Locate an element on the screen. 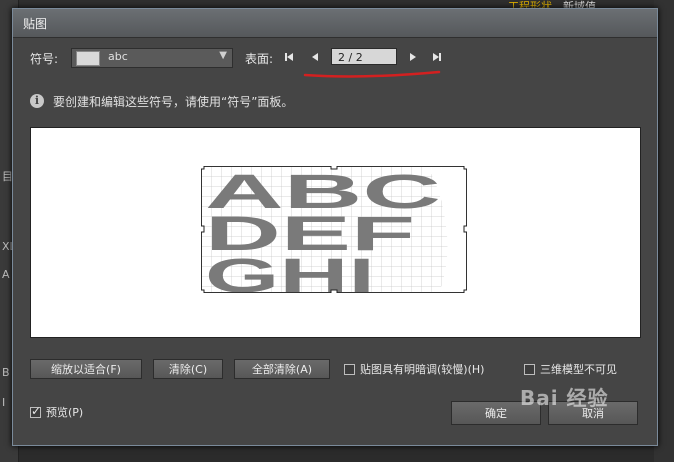 The height and width of the screenshot is (462, 674). symbol-select: abc ▼ is located at coordinates (152, 58).